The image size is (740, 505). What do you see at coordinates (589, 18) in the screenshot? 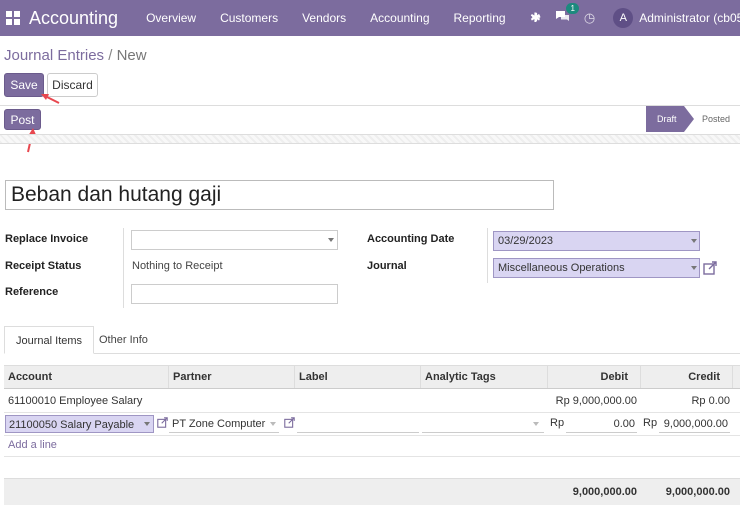
I see `activity-clock-icon: ◷` at bounding box center [589, 18].